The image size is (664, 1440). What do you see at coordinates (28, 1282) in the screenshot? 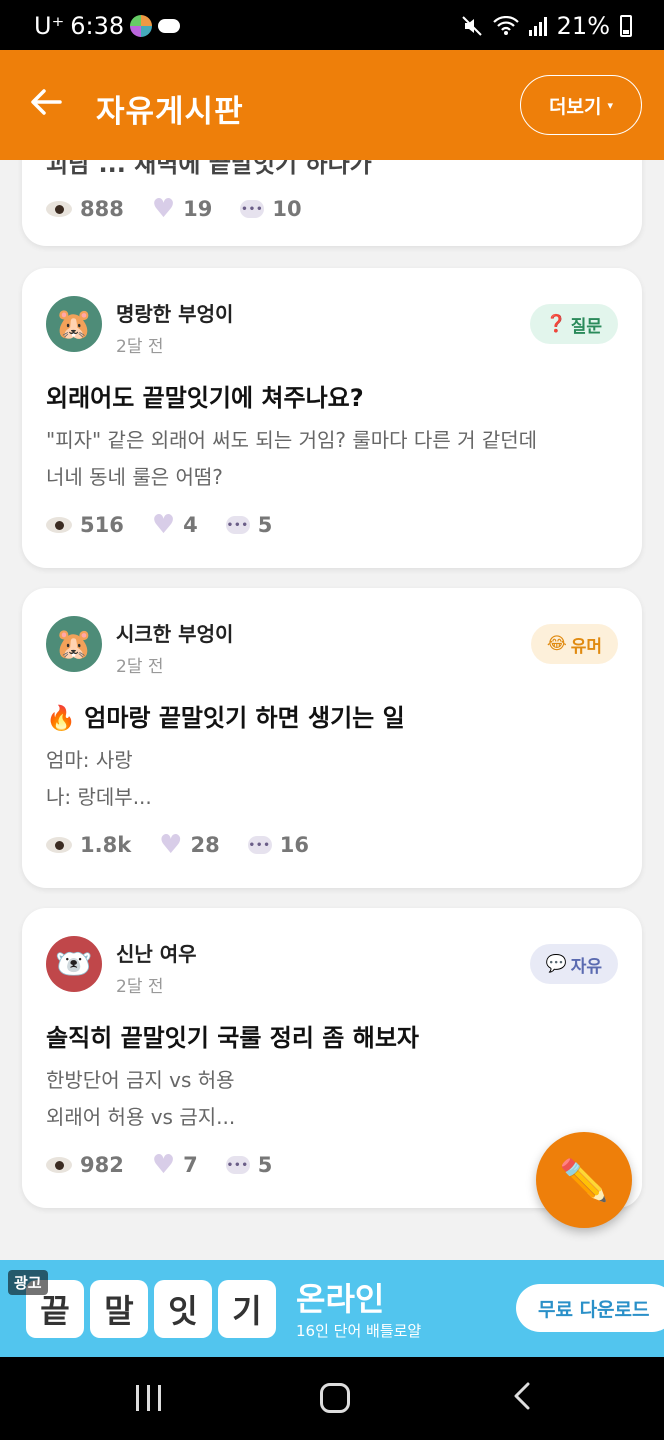
I see `ad-badge: 광고` at bounding box center [28, 1282].